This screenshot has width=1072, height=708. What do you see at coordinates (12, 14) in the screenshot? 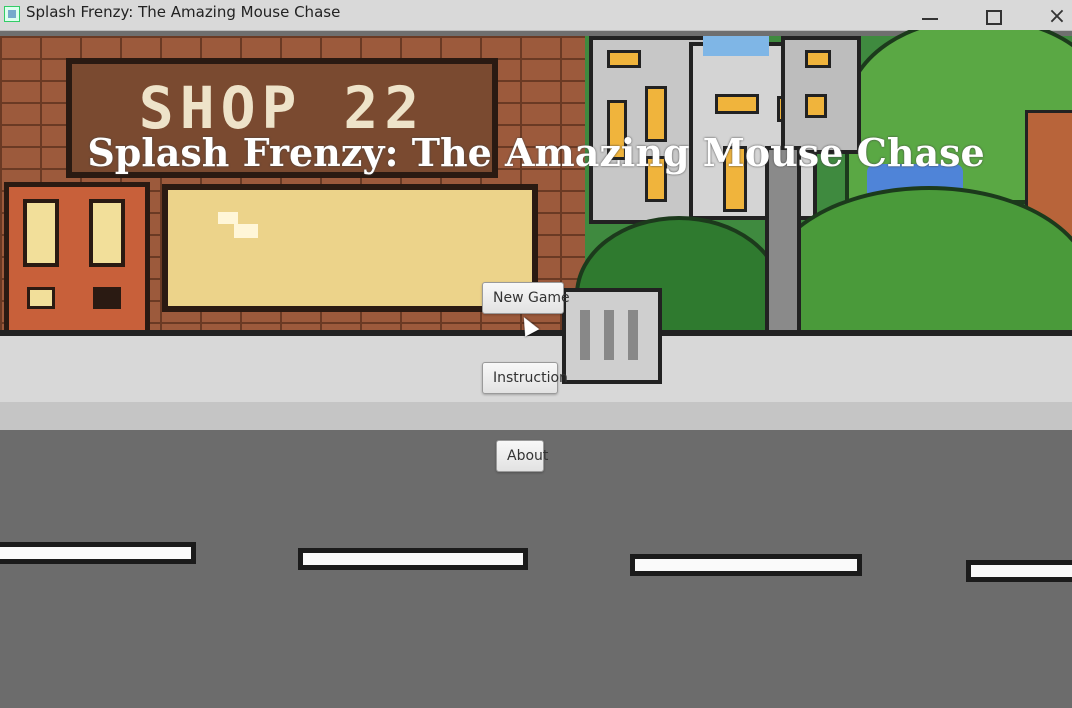
I see `app-icon` at bounding box center [12, 14].